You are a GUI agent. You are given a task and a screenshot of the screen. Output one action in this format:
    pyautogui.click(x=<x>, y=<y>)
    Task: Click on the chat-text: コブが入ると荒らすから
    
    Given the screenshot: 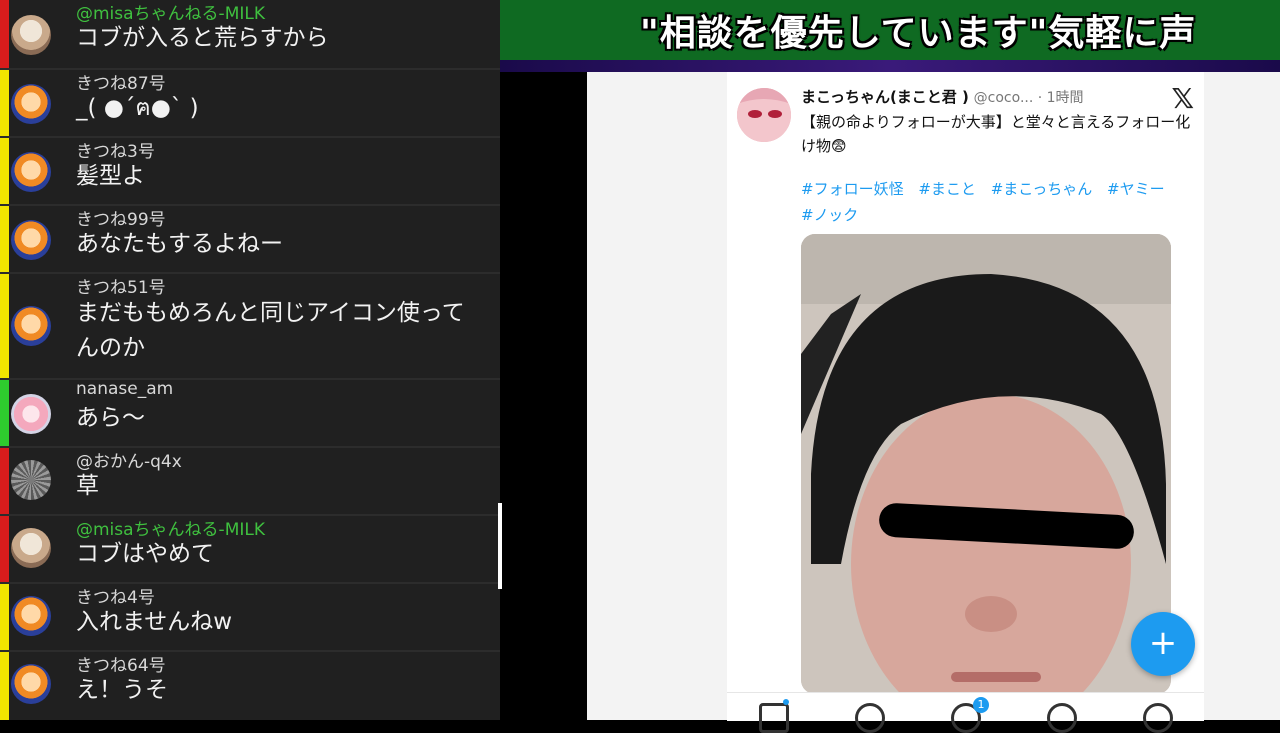 What is the action you would take?
    pyautogui.click(x=202, y=38)
    